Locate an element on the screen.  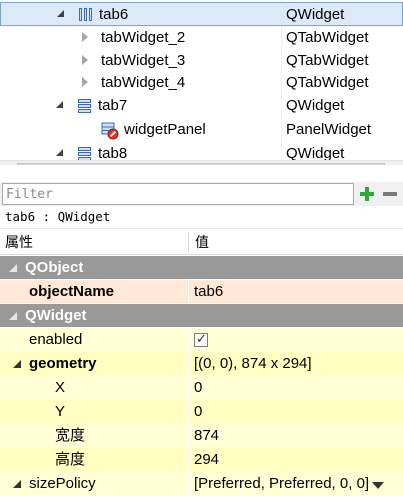
property-height: 高度 294 is located at coordinates (201, 460).